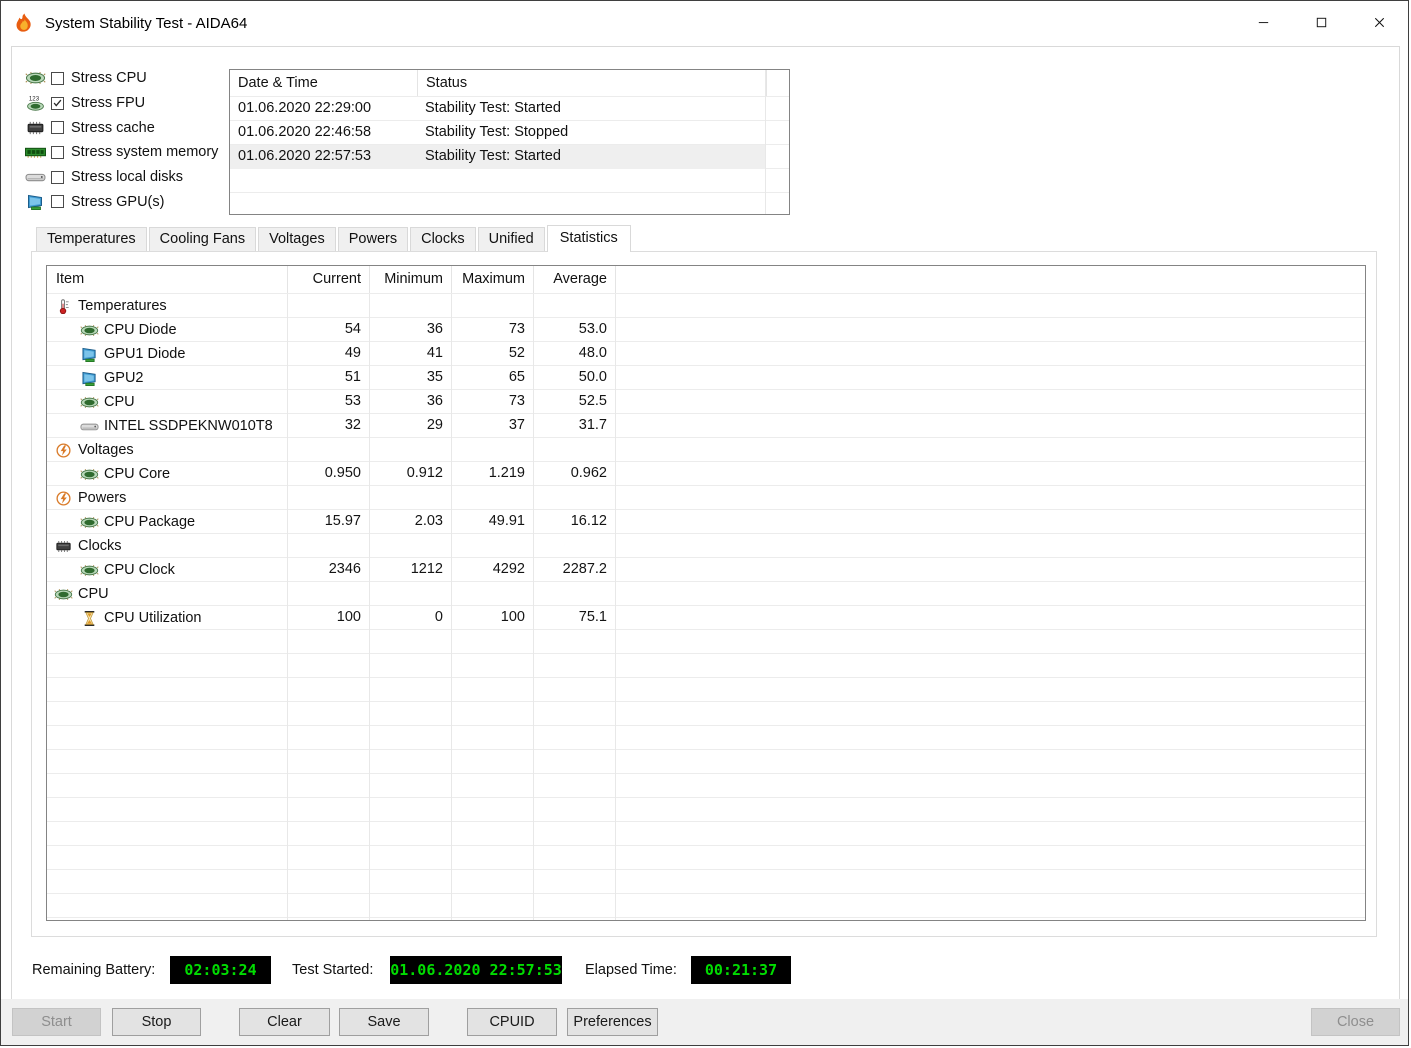 This screenshot has height=1048, width=1411. I want to click on stress-option-label: Stress FPU, so click(108, 103).